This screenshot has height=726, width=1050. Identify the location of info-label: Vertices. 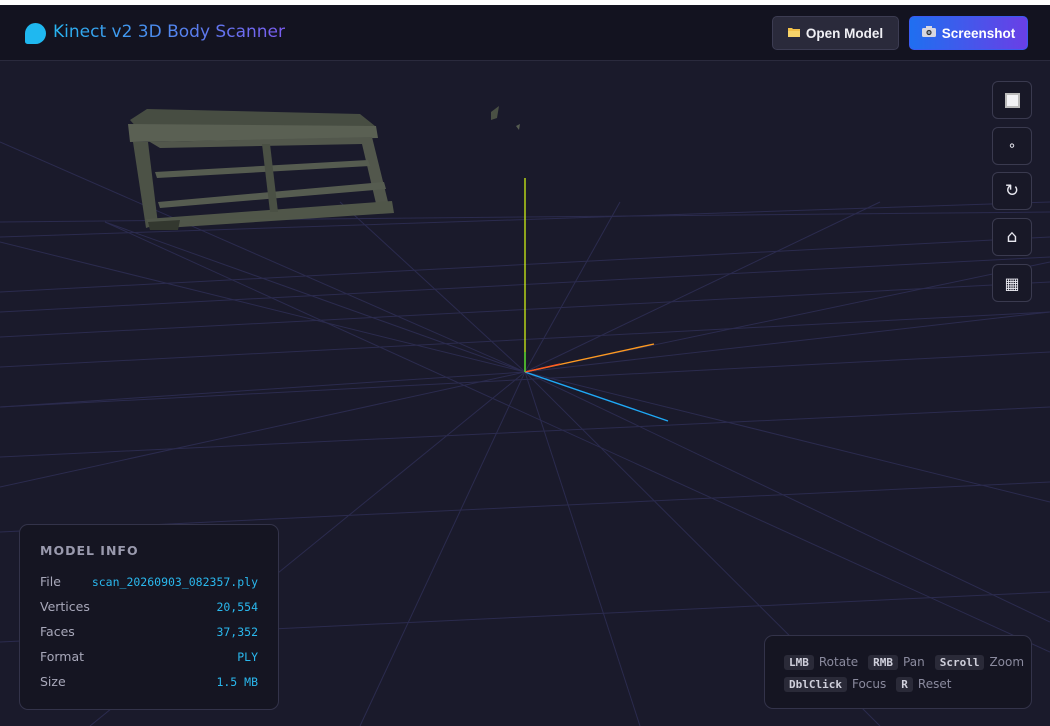
(65, 606).